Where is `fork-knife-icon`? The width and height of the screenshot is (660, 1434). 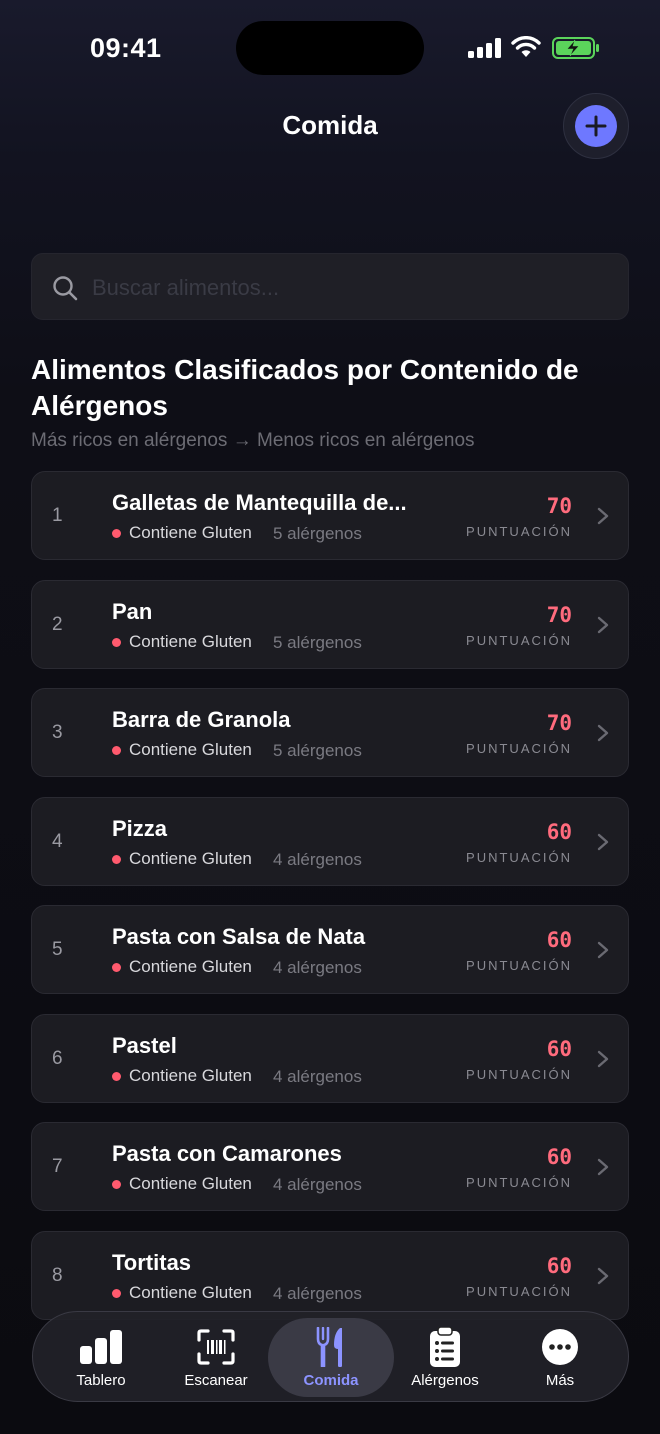
fork-knife-icon is located at coordinates (329, 1347).